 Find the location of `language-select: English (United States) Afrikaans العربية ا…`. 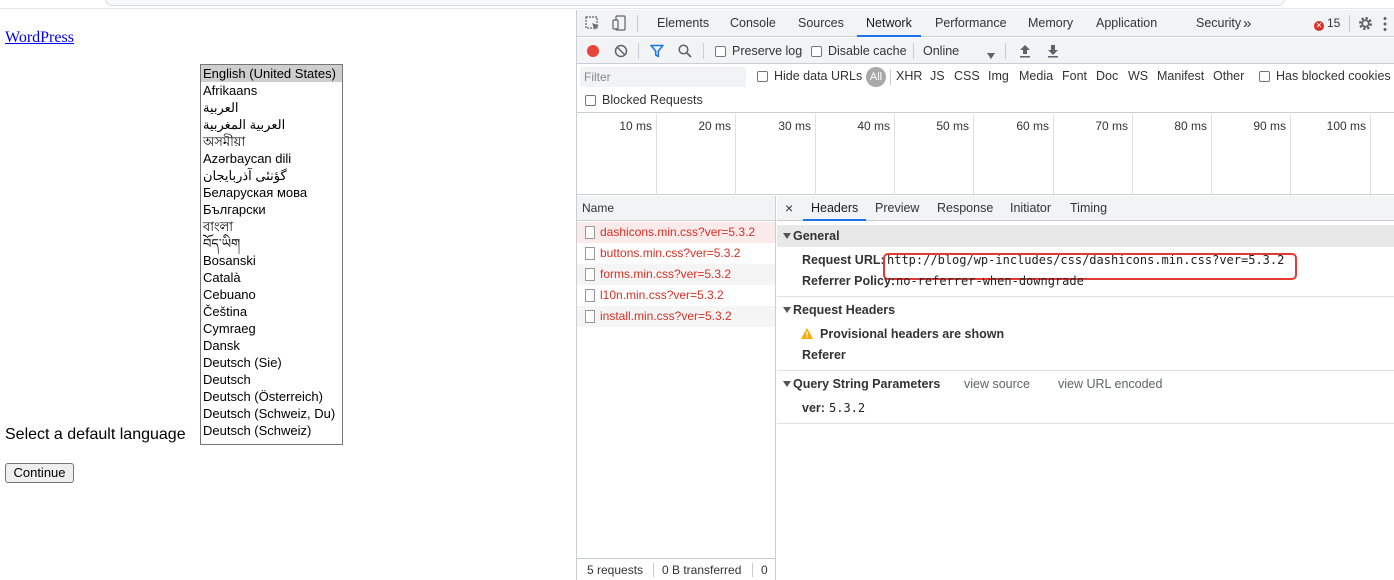

language-select: English (United States) Afrikaans العربية ا… is located at coordinates (271, 254).